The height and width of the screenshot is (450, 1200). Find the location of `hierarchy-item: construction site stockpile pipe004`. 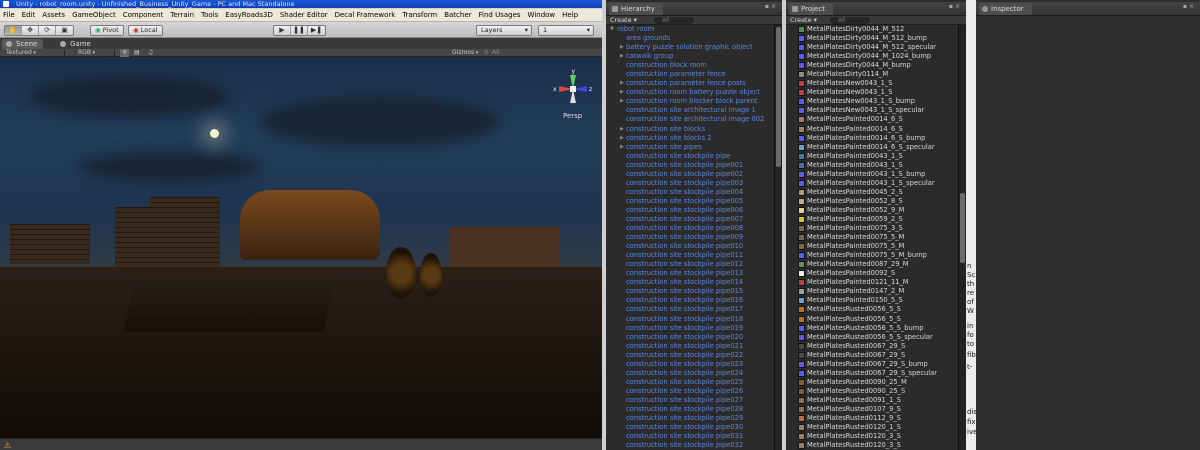

hierarchy-item: construction site stockpile pipe004 is located at coordinates (694, 192).